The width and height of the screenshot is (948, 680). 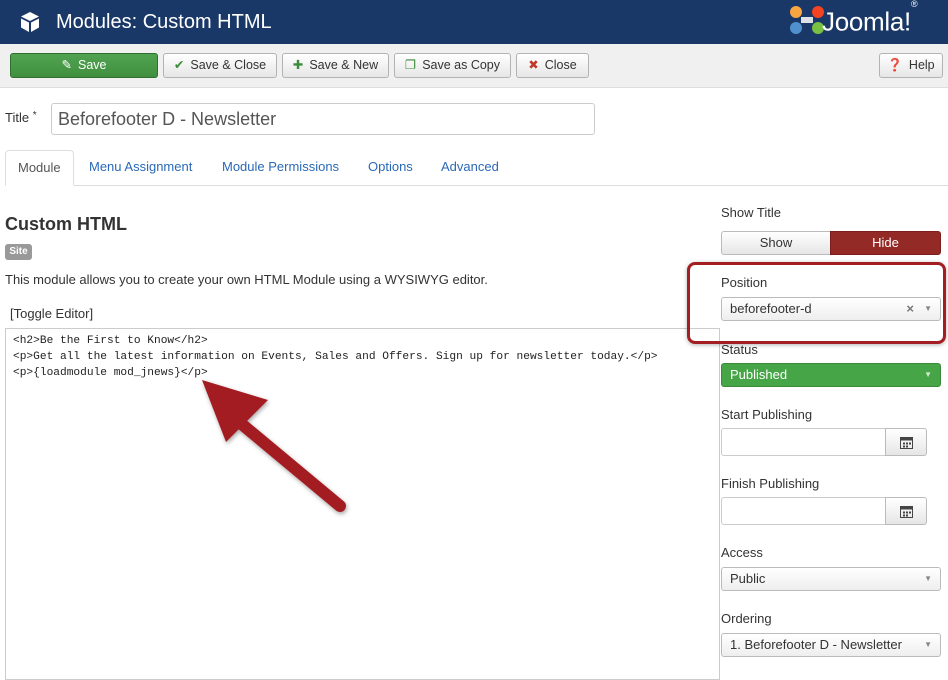 What do you see at coordinates (39, 168) in the screenshot?
I see `tab-module: Module` at bounding box center [39, 168].